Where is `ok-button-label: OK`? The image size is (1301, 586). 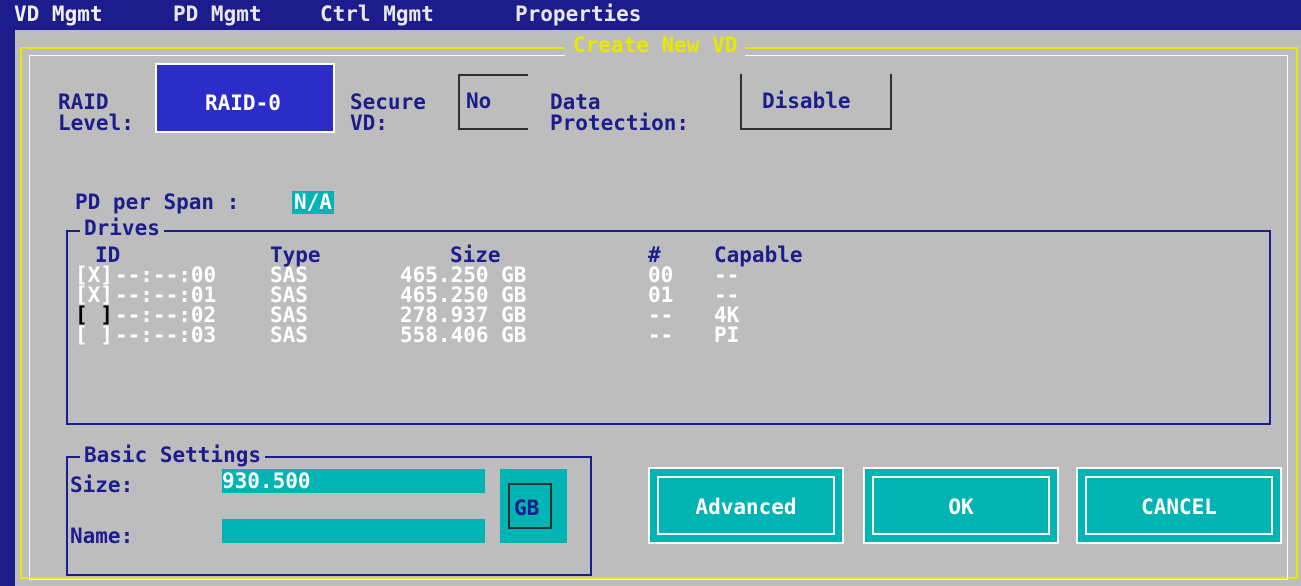 ok-button-label: OK is located at coordinates (961, 507).